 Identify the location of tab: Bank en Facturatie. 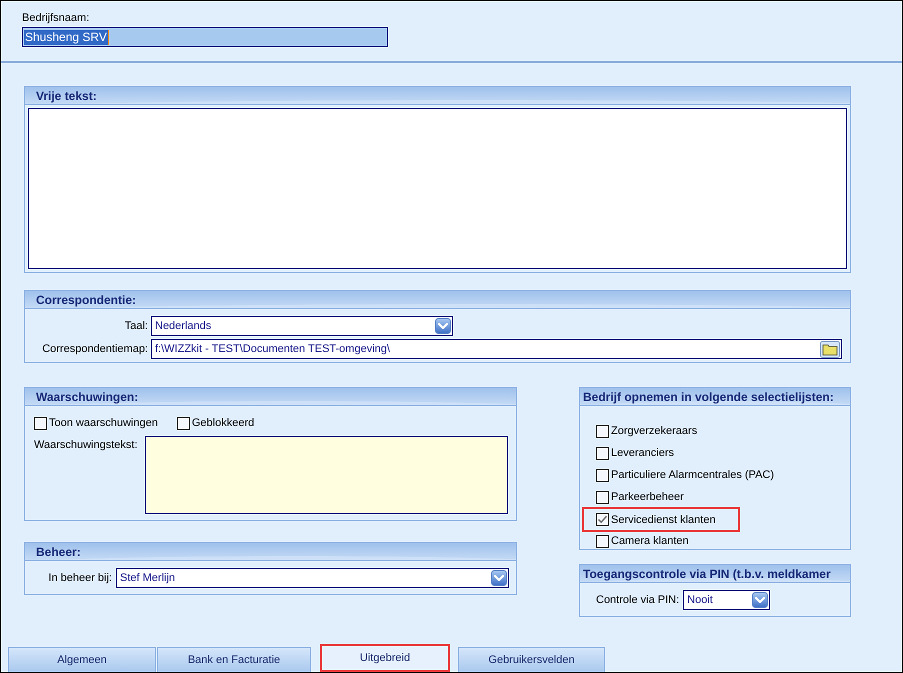
(234, 659).